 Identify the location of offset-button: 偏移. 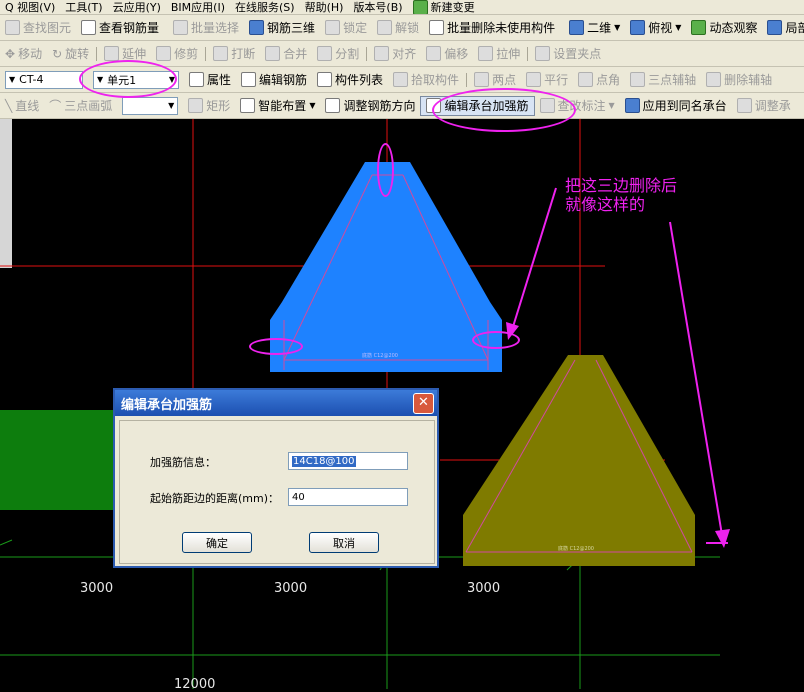
(447, 53).